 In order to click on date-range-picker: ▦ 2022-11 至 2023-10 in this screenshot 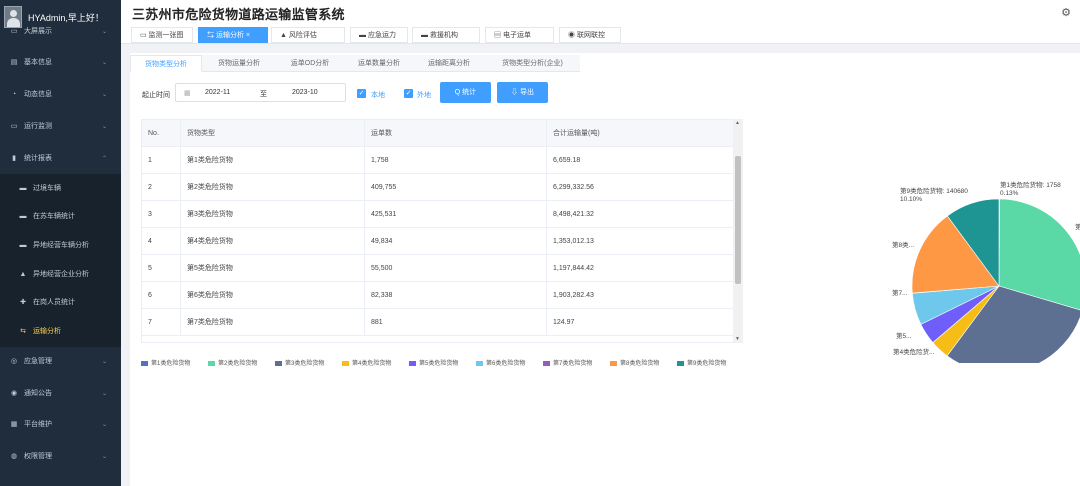, I will do `click(260, 92)`.